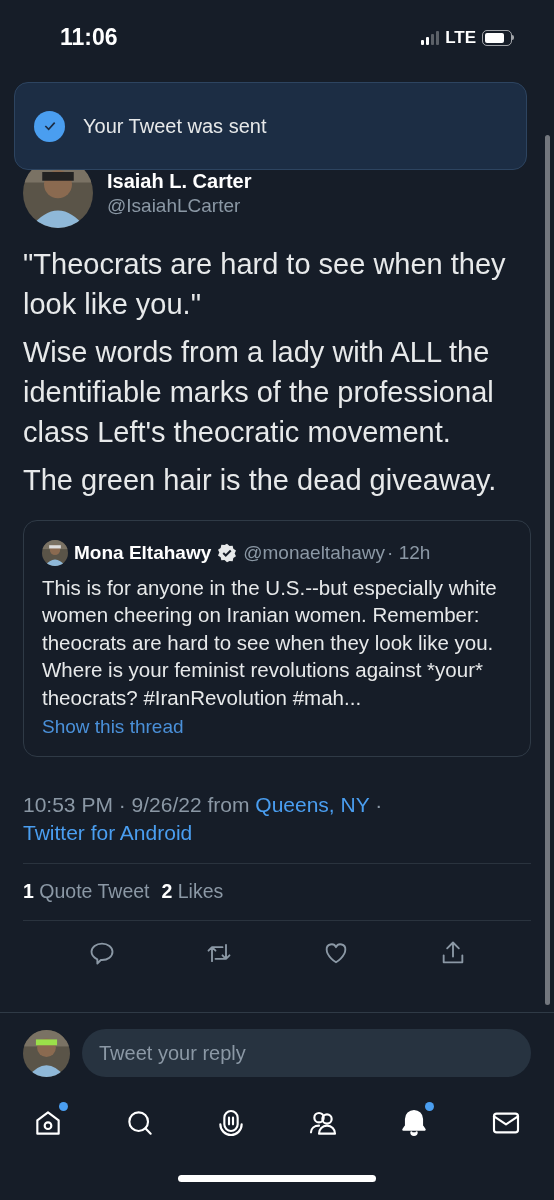  Describe the element at coordinates (460, 37) in the screenshot. I see `network-label: LTE` at that location.